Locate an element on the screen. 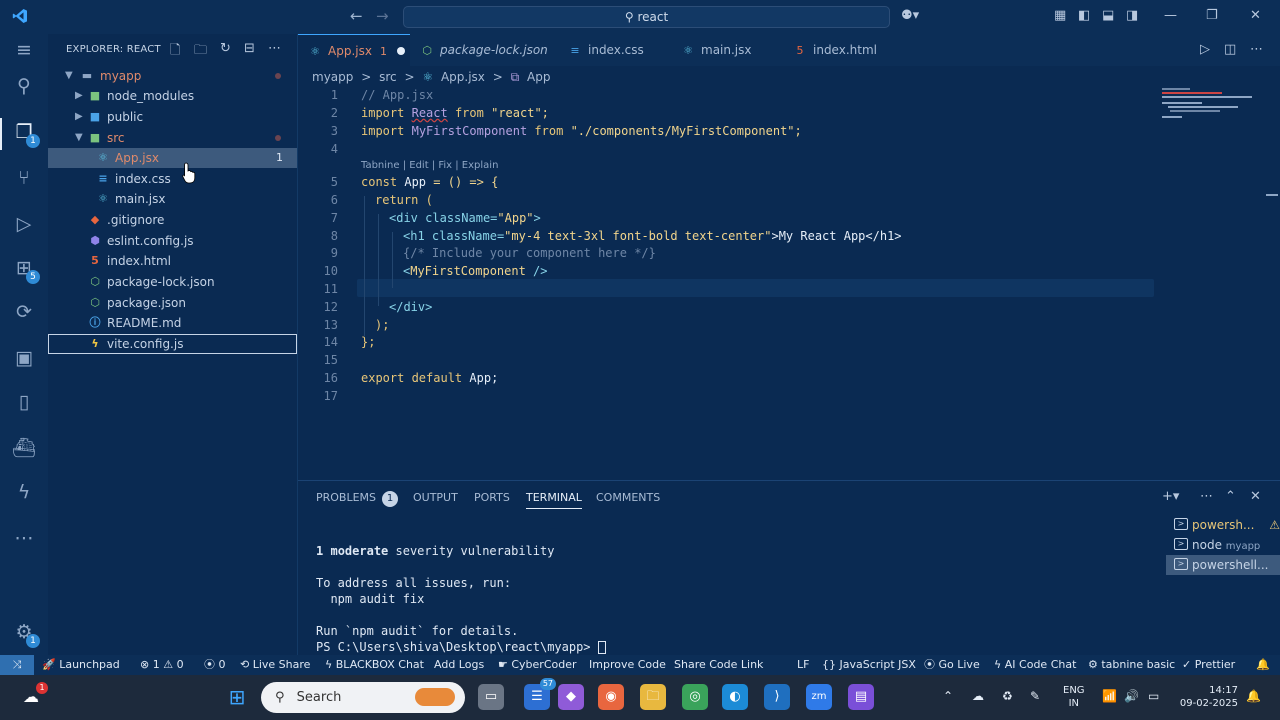 The height and width of the screenshot is (720, 1280). problems-item: ⊗ 1 ⚠ 0 is located at coordinates (162, 665).